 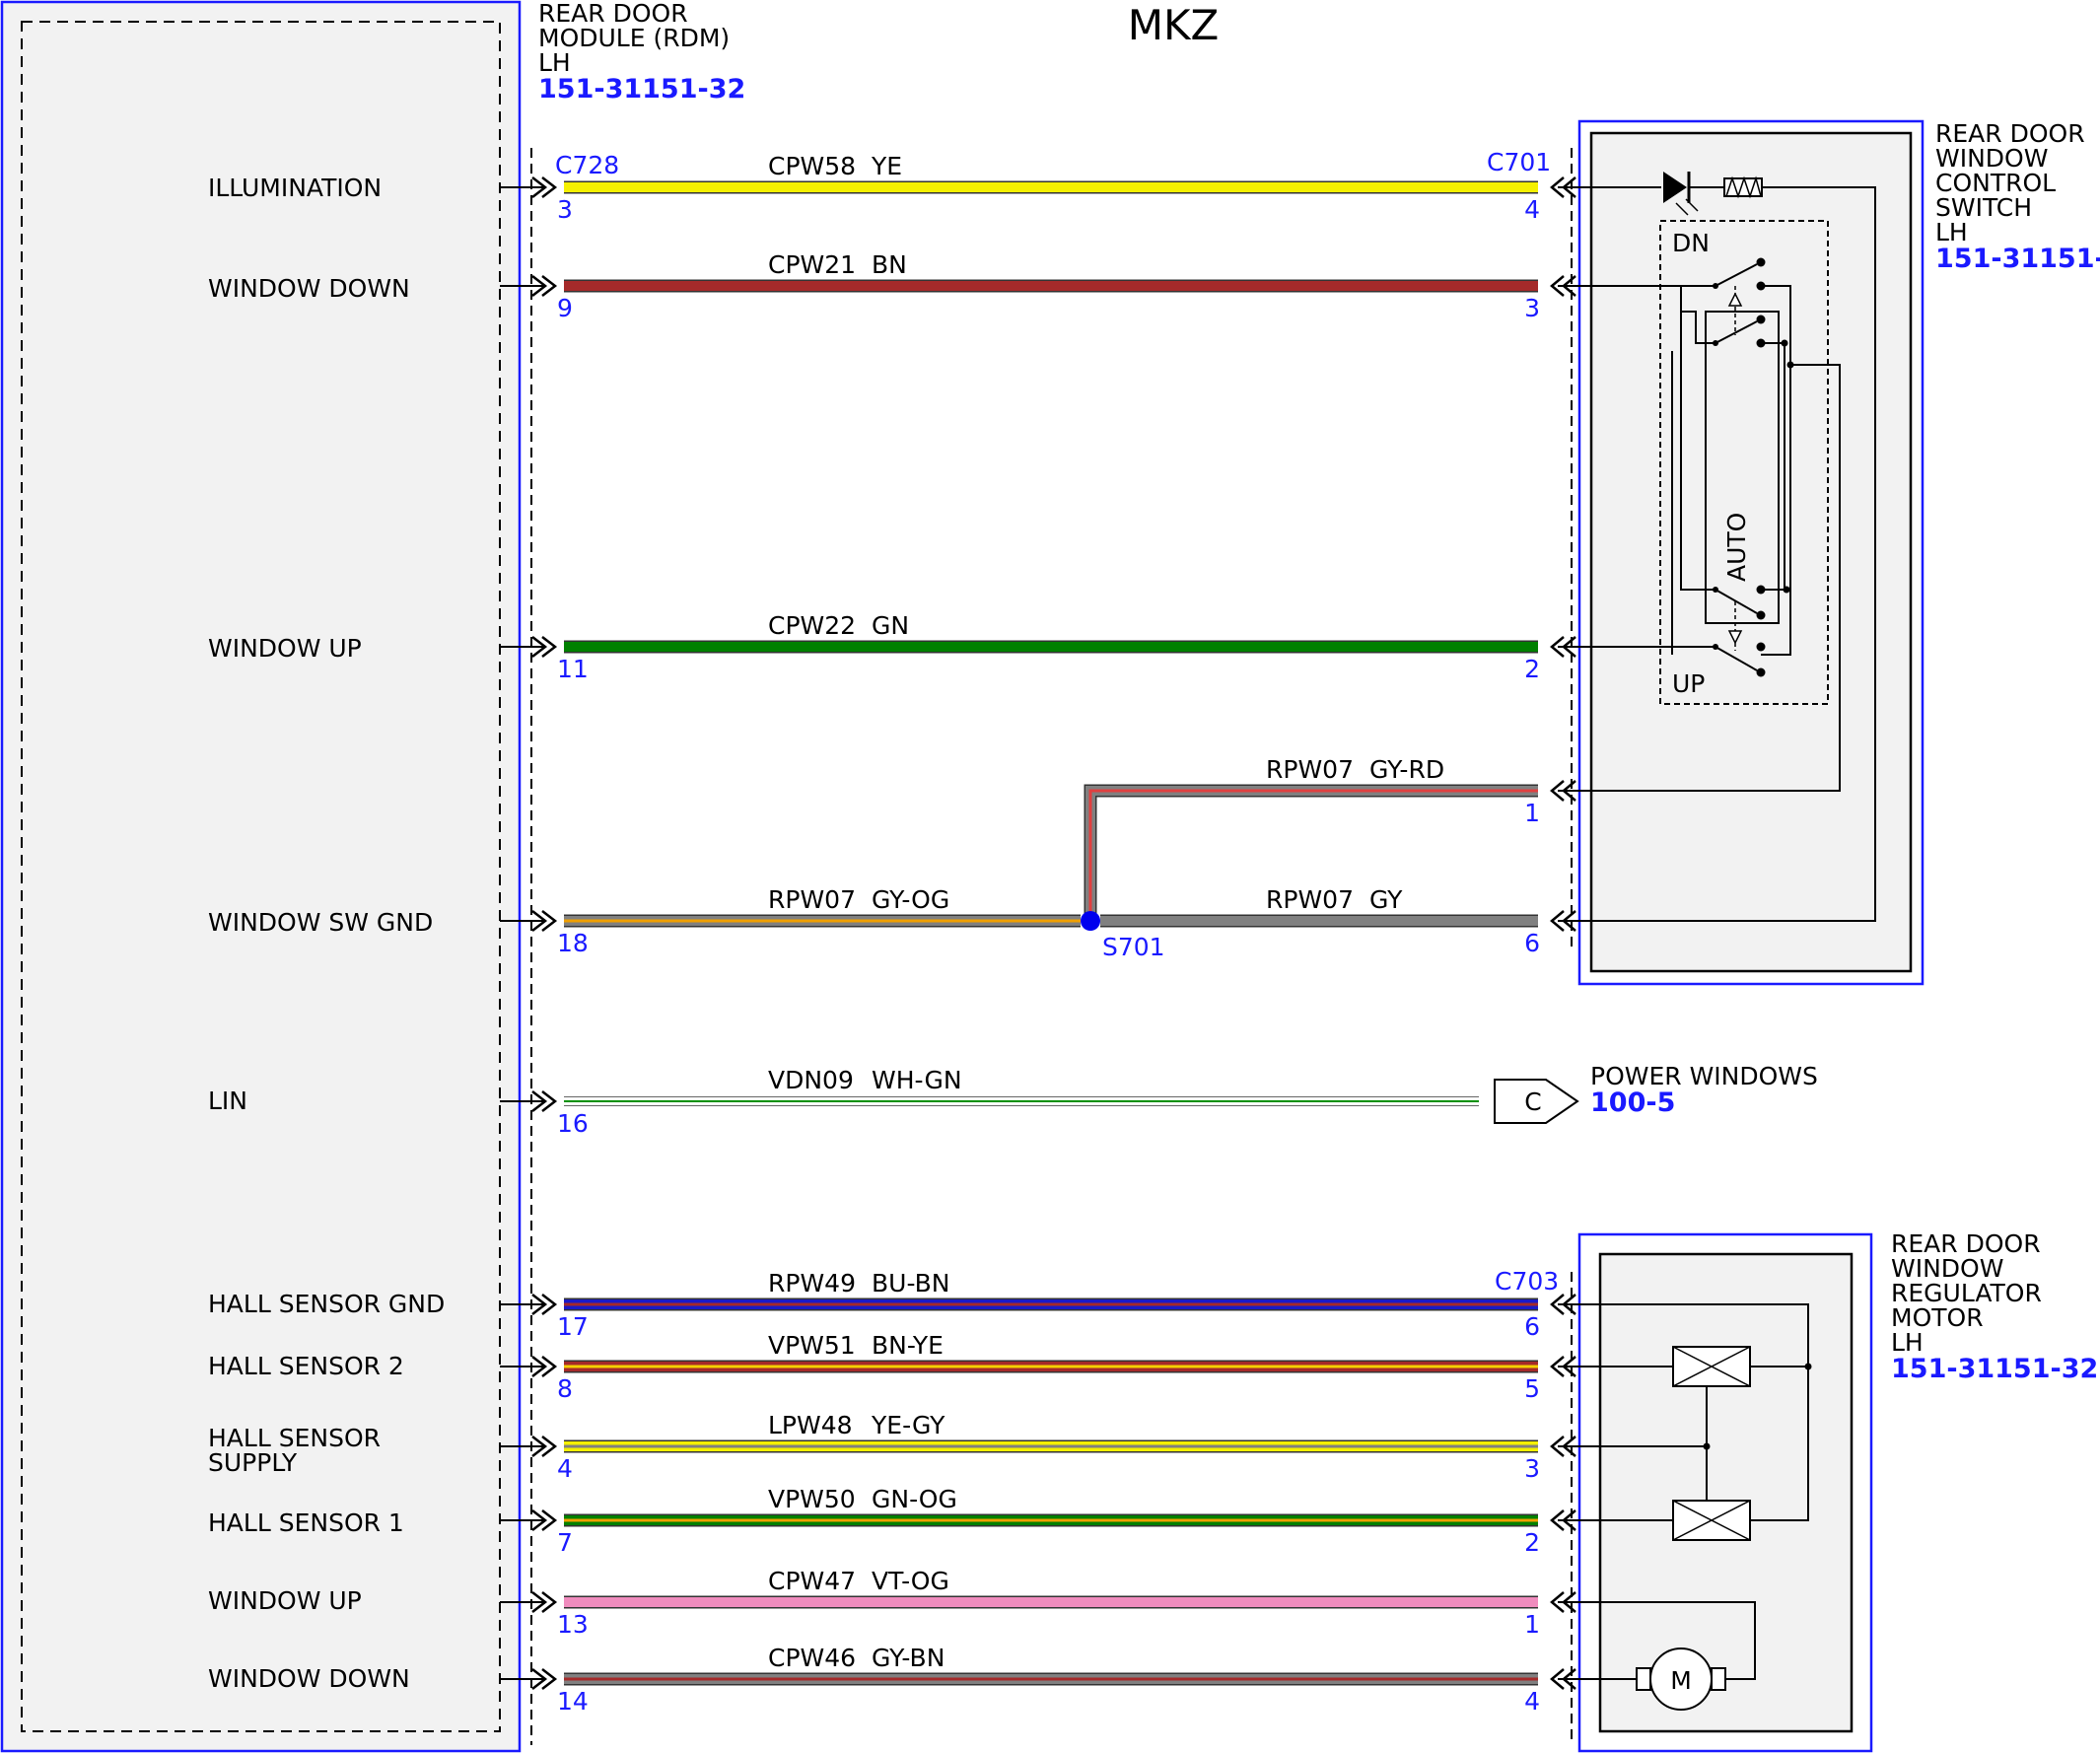 What do you see at coordinates (889, 264) in the screenshot?
I see `wire-color-code: BN` at bounding box center [889, 264].